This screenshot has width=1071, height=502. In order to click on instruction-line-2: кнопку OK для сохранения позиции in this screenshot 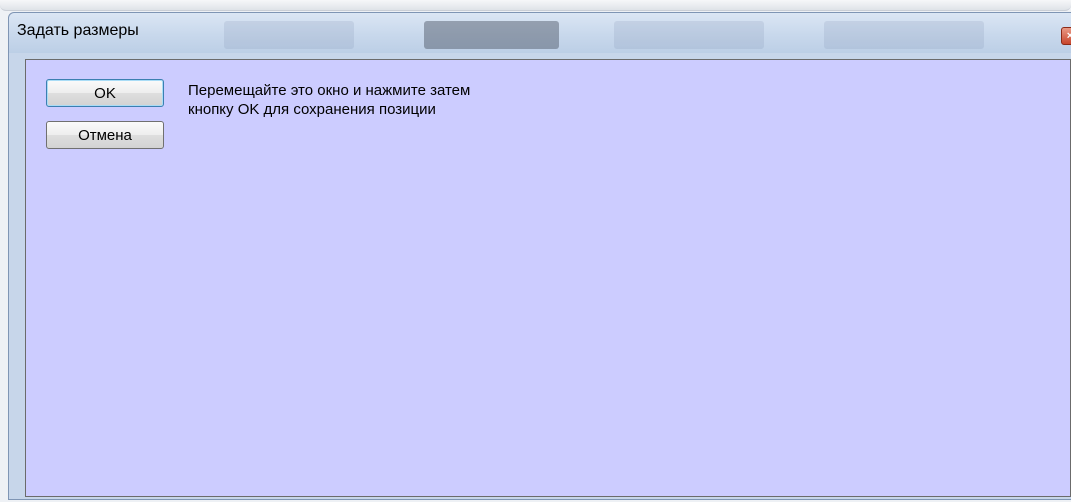, I will do `click(312, 109)`.